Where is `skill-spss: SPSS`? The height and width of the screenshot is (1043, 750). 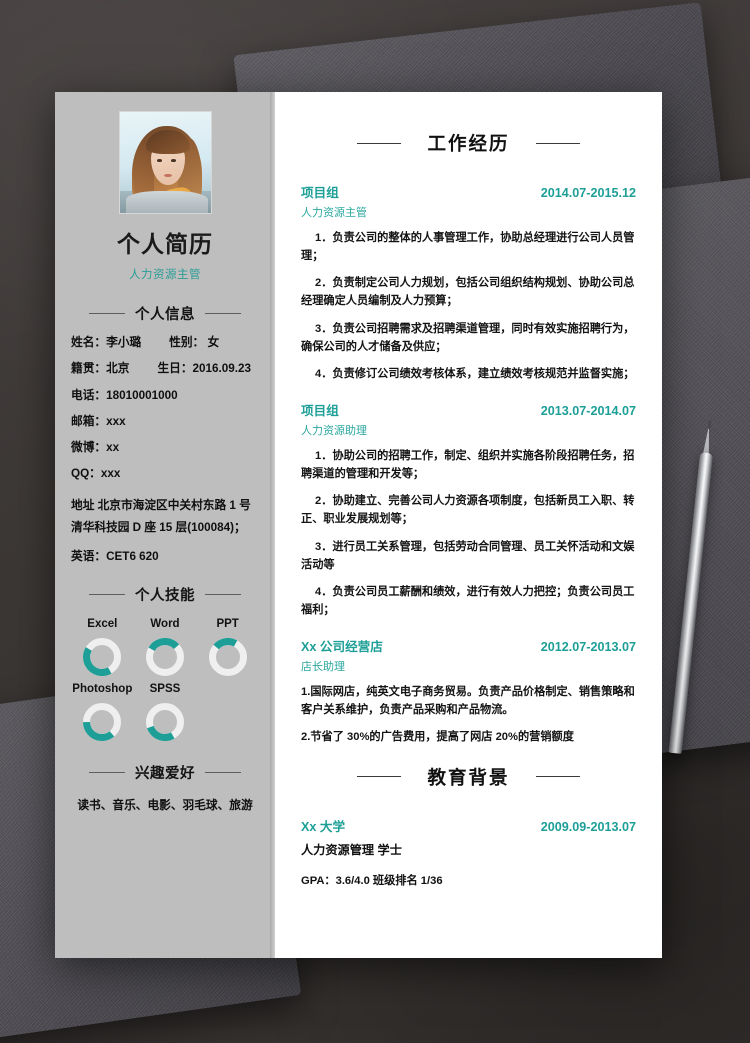
skill-spss: SPSS is located at coordinates (165, 712).